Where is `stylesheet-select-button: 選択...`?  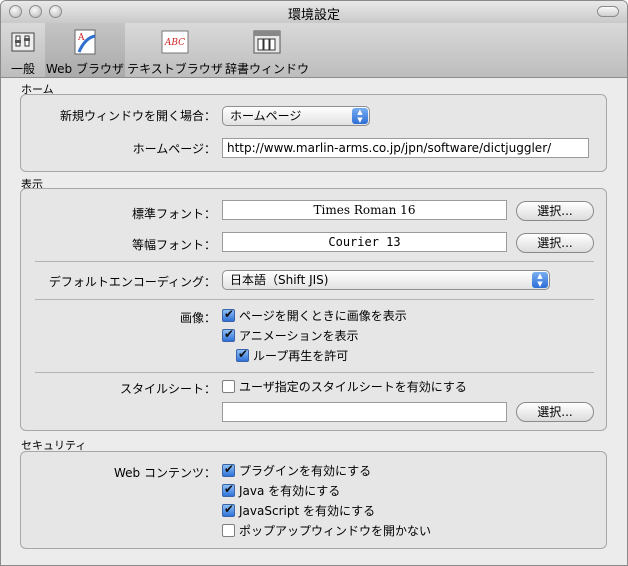
stylesheet-select-button: 選択... is located at coordinates (555, 412).